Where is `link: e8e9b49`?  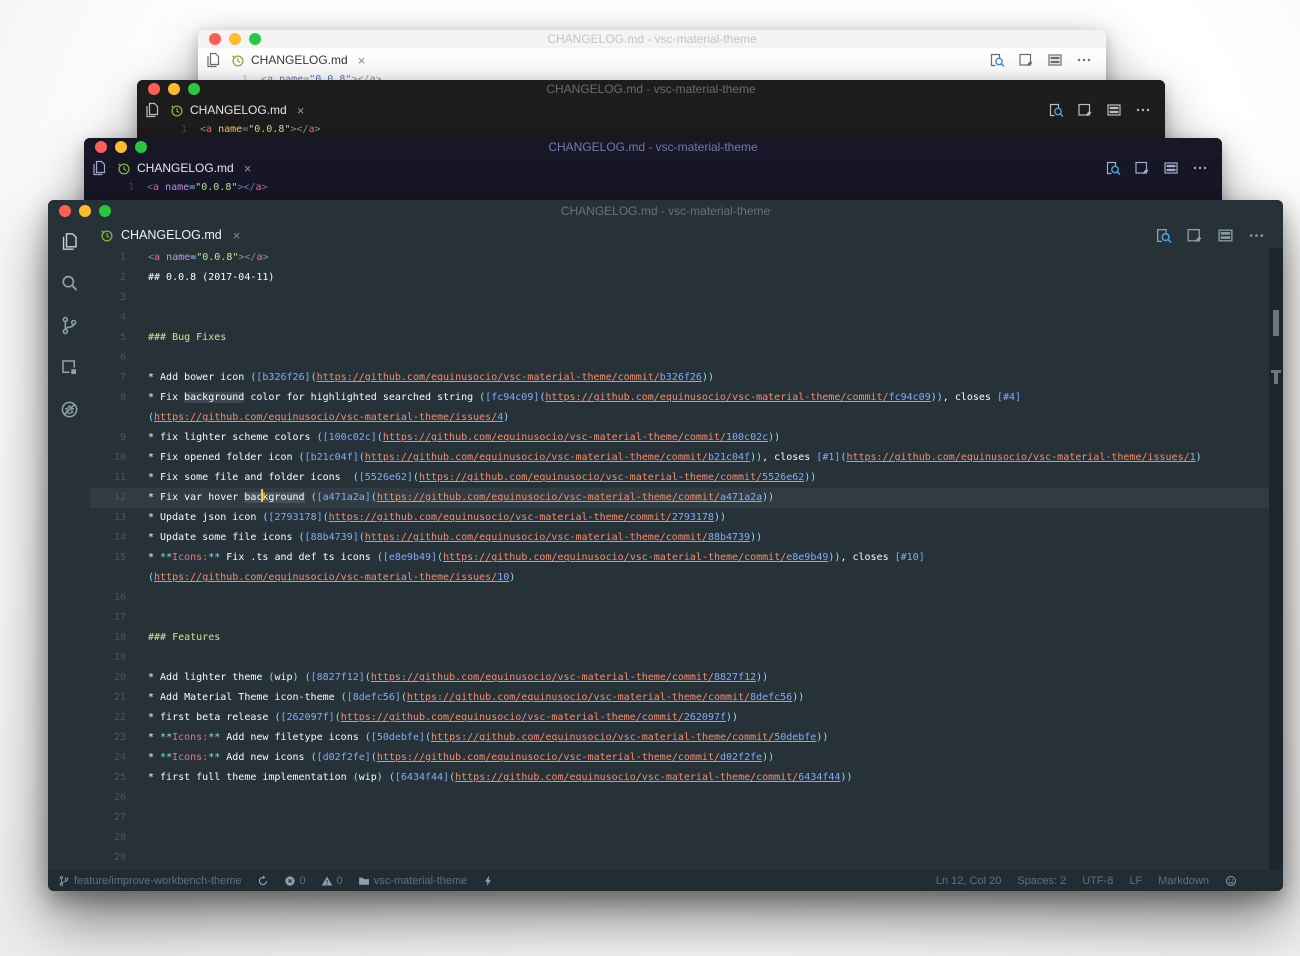 link: e8e9b49 is located at coordinates (807, 557).